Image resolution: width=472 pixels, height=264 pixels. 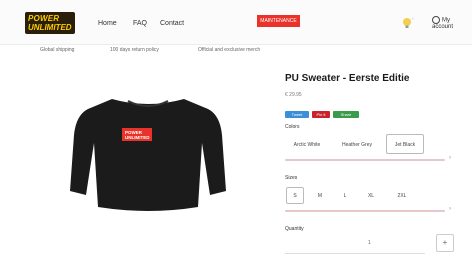 I want to click on user-icon, so click(x=436, y=20).